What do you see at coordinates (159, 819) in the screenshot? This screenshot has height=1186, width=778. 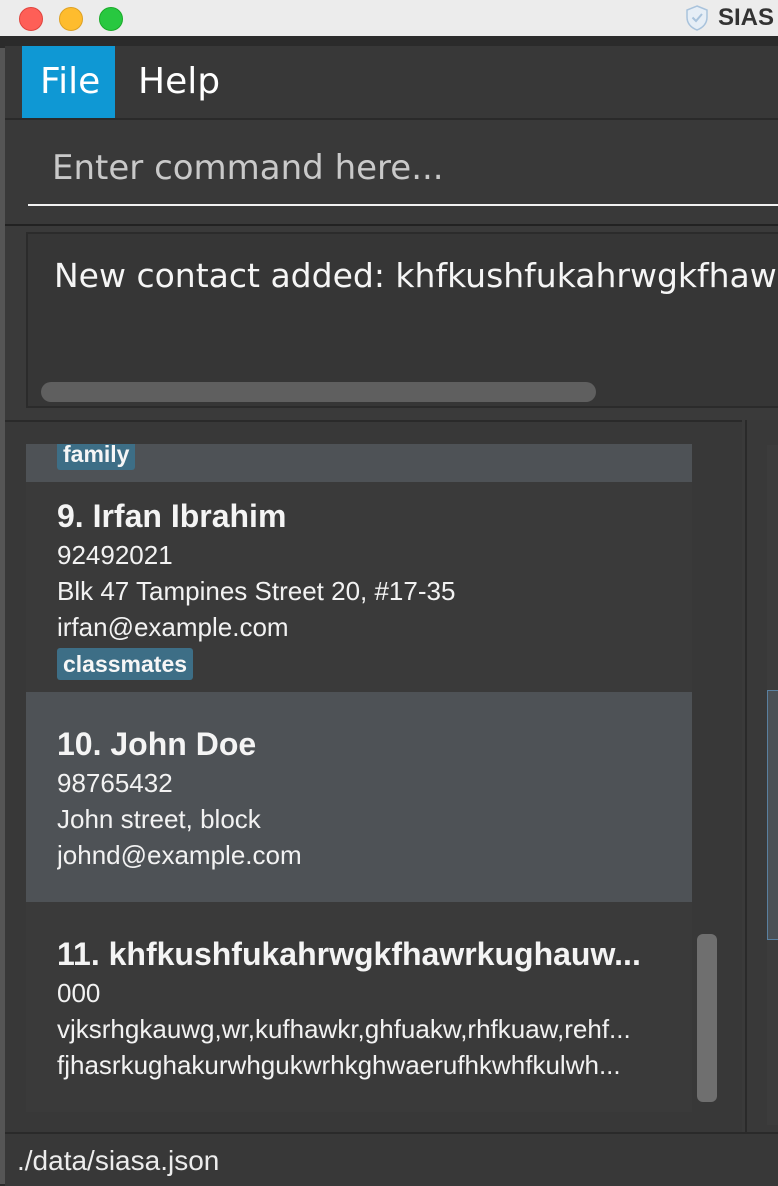 I see `person-address: John street, block` at bounding box center [159, 819].